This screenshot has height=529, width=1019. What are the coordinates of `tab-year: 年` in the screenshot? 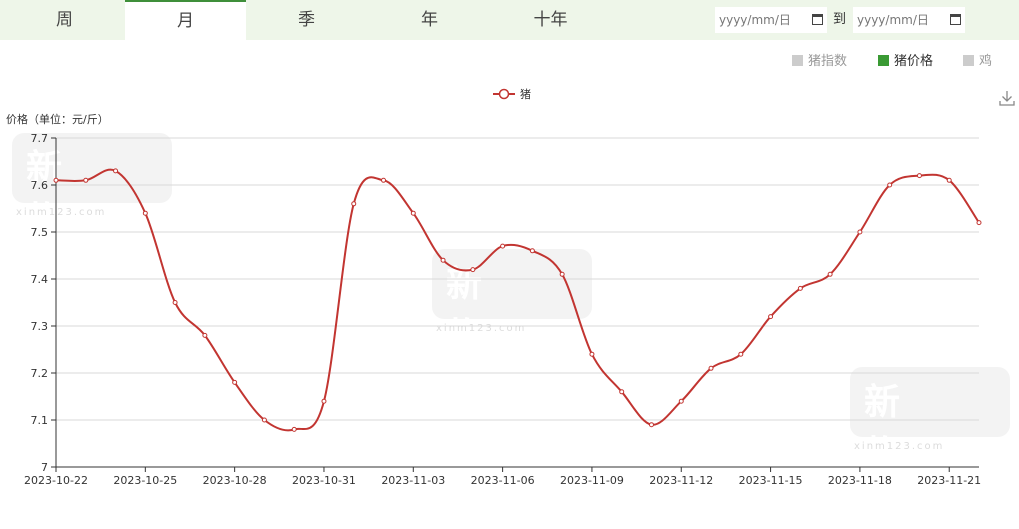 It's located at (429, 20).